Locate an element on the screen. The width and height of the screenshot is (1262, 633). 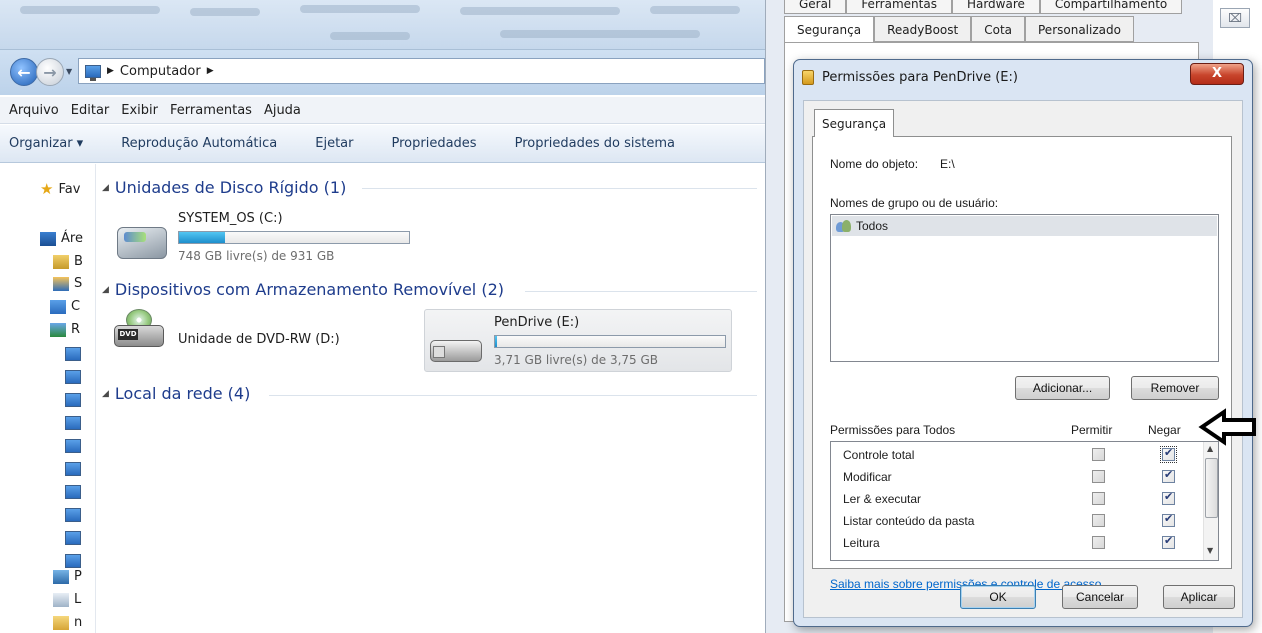
list-item: Todos is located at coordinates (1024, 226).